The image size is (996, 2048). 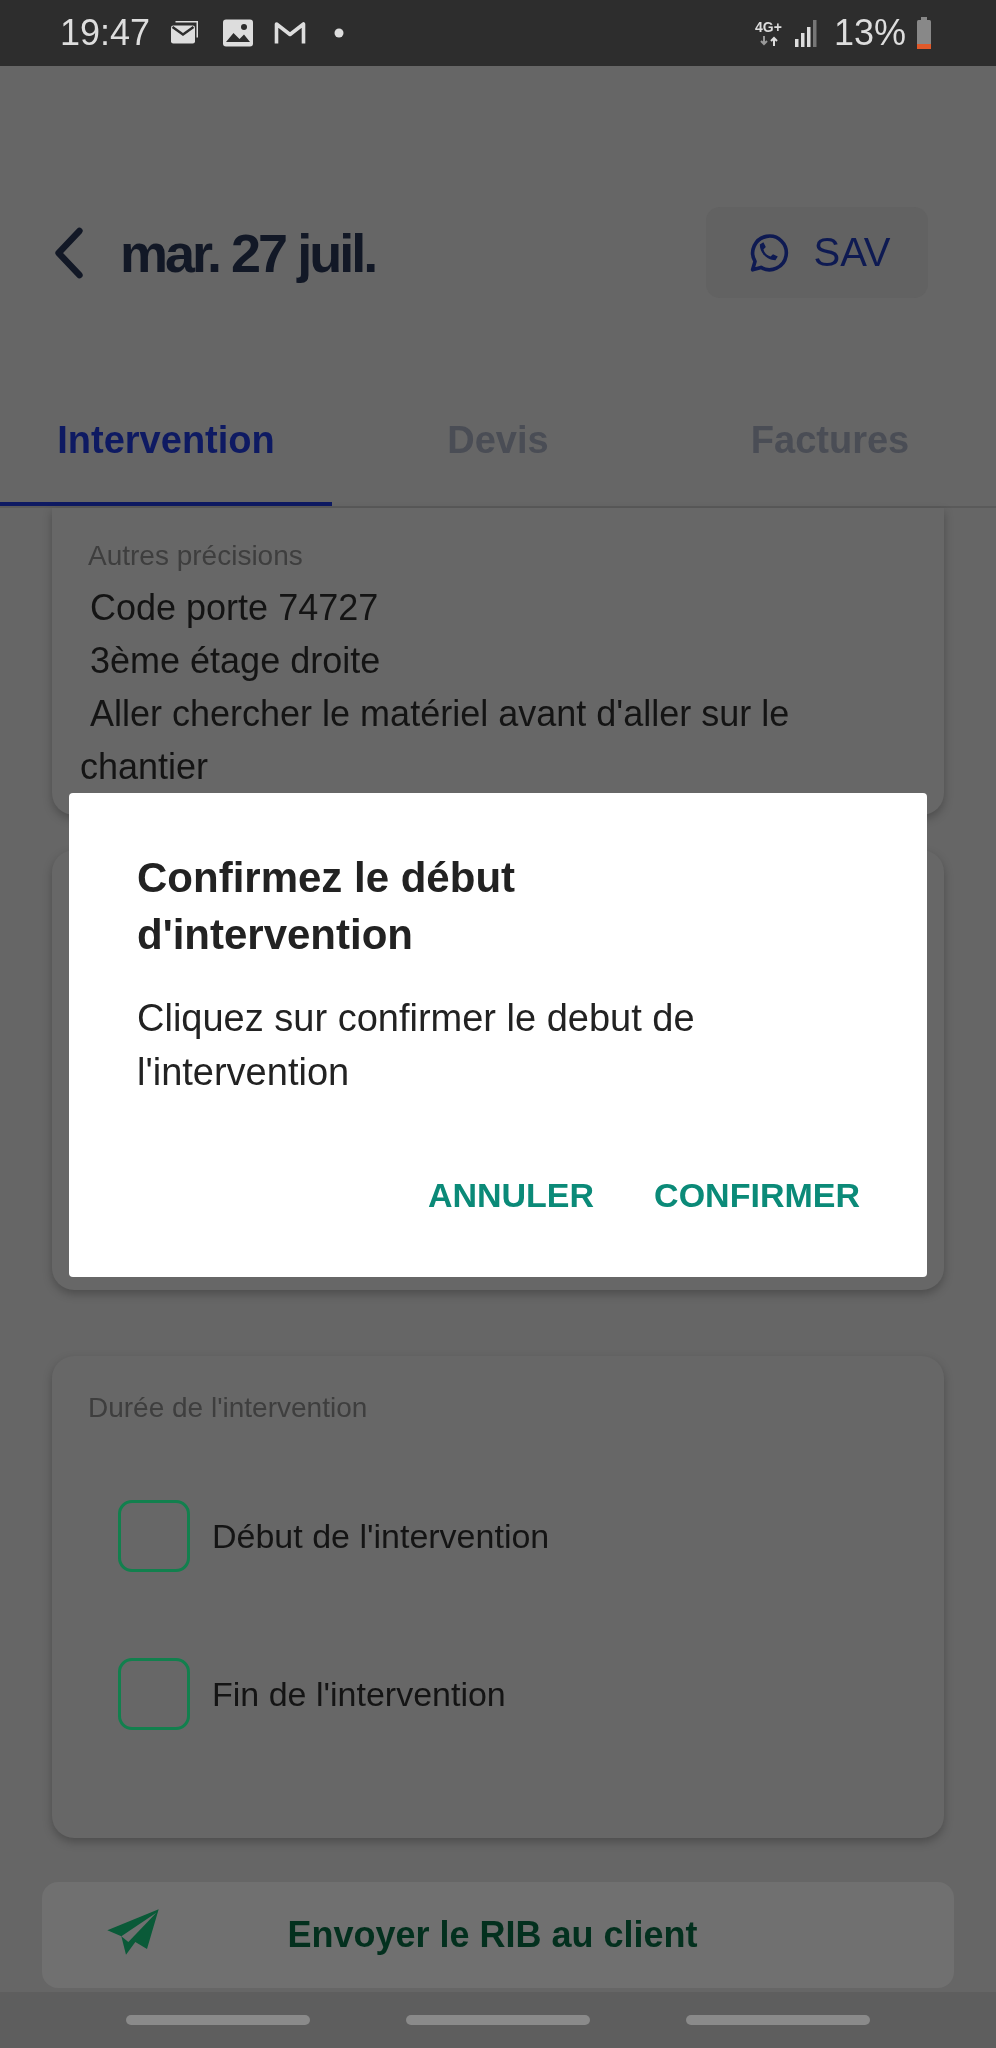 What do you see at coordinates (511, 1195) in the screenshot?
I see `dialog-button: ANNULER` at bounding box center [511, 1195].